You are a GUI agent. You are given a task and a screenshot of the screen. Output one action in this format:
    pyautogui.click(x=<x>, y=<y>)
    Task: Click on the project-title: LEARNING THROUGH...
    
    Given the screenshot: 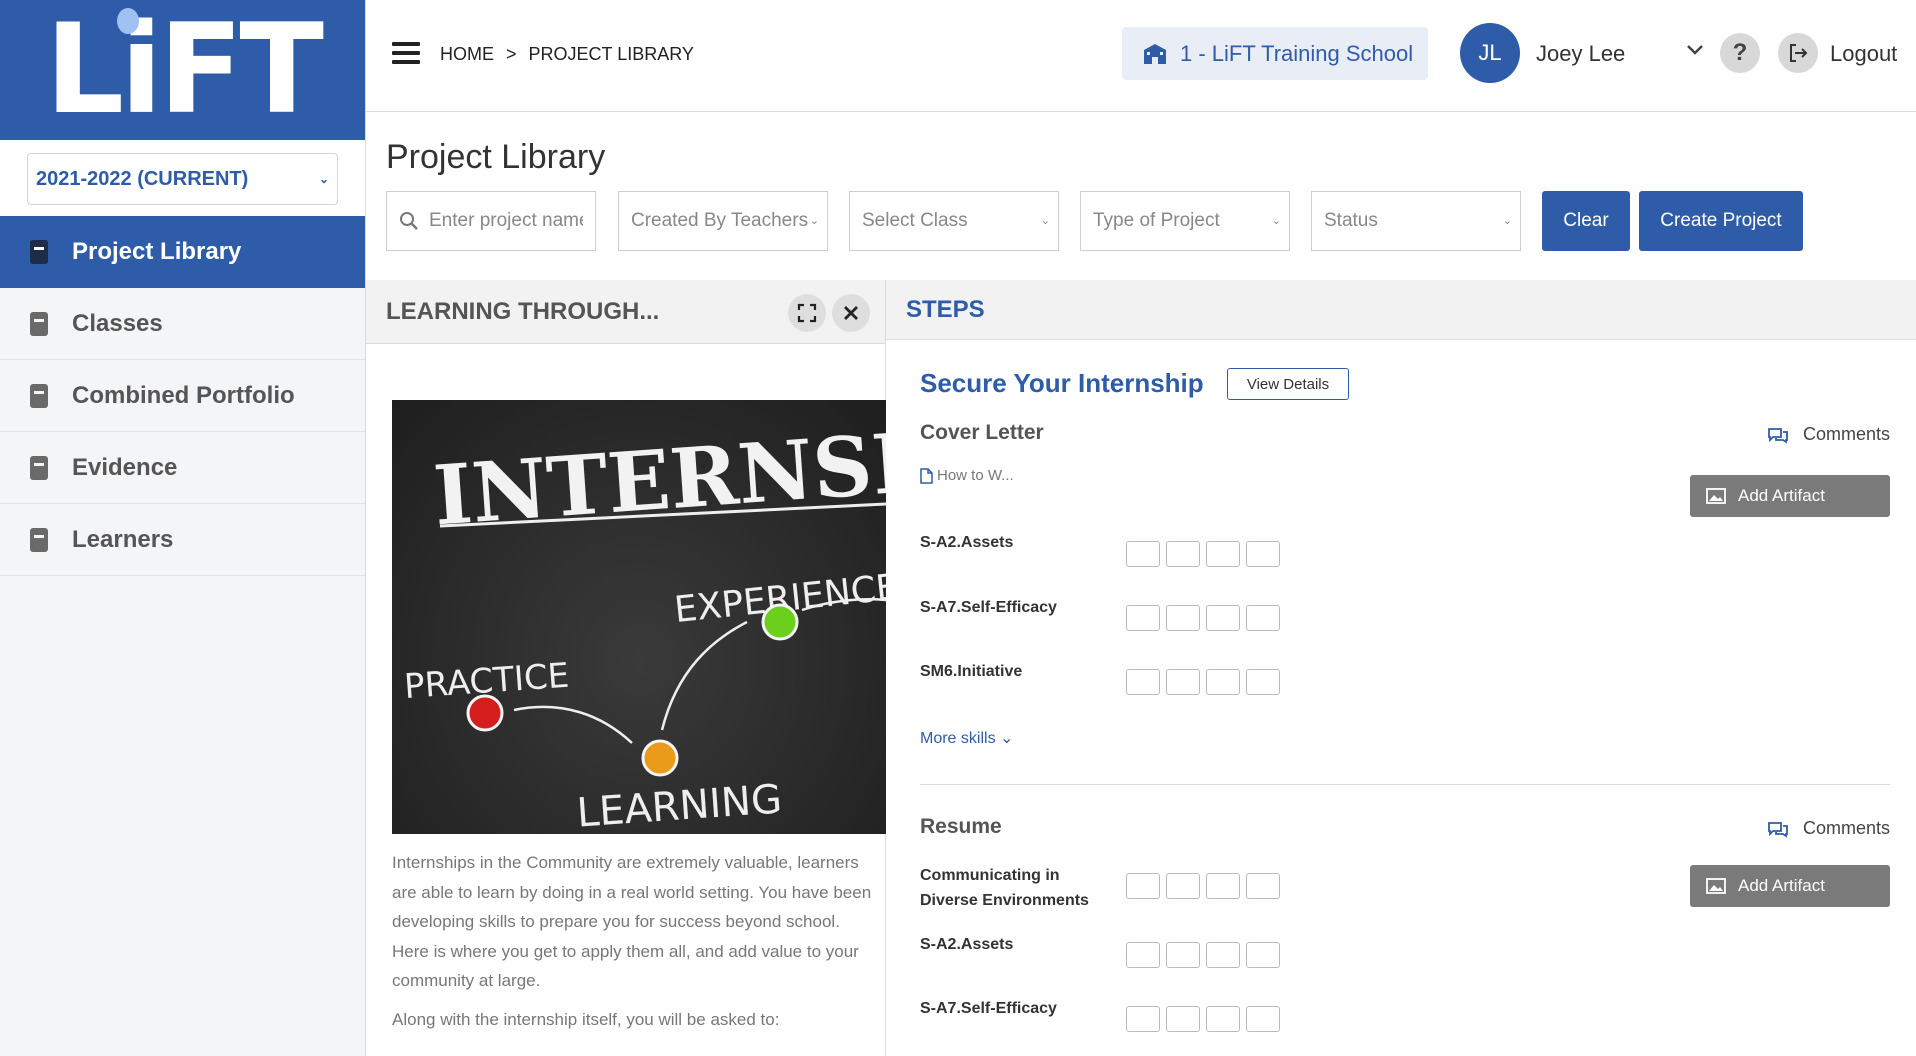 What is the action you would take?
    pyautogui.click(x=523, y=311)
    